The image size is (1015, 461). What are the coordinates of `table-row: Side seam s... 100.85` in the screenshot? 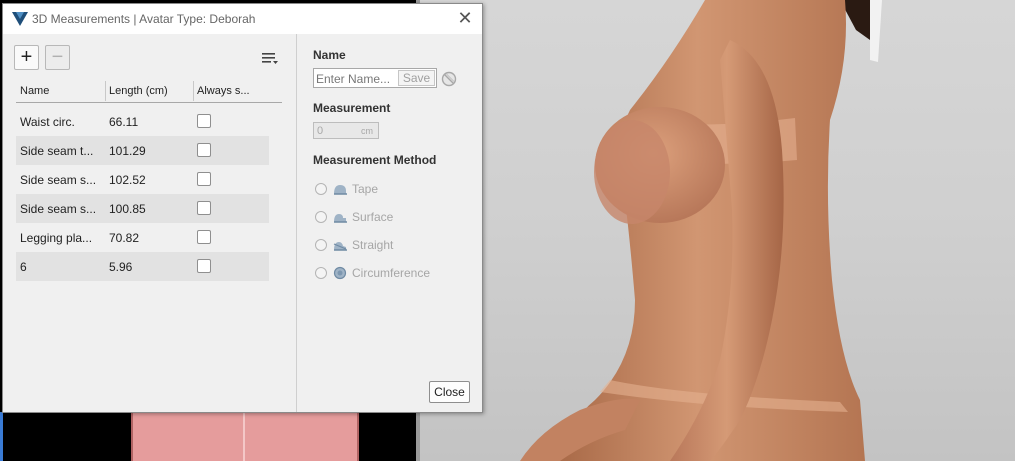 It's located at (142, 208).